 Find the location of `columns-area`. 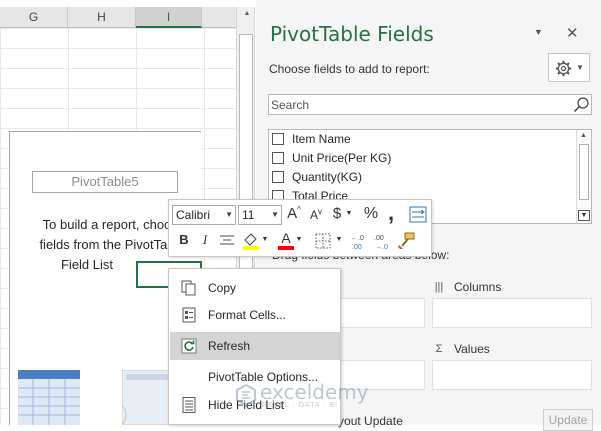

columns-area is located at coordinates (512, 313).